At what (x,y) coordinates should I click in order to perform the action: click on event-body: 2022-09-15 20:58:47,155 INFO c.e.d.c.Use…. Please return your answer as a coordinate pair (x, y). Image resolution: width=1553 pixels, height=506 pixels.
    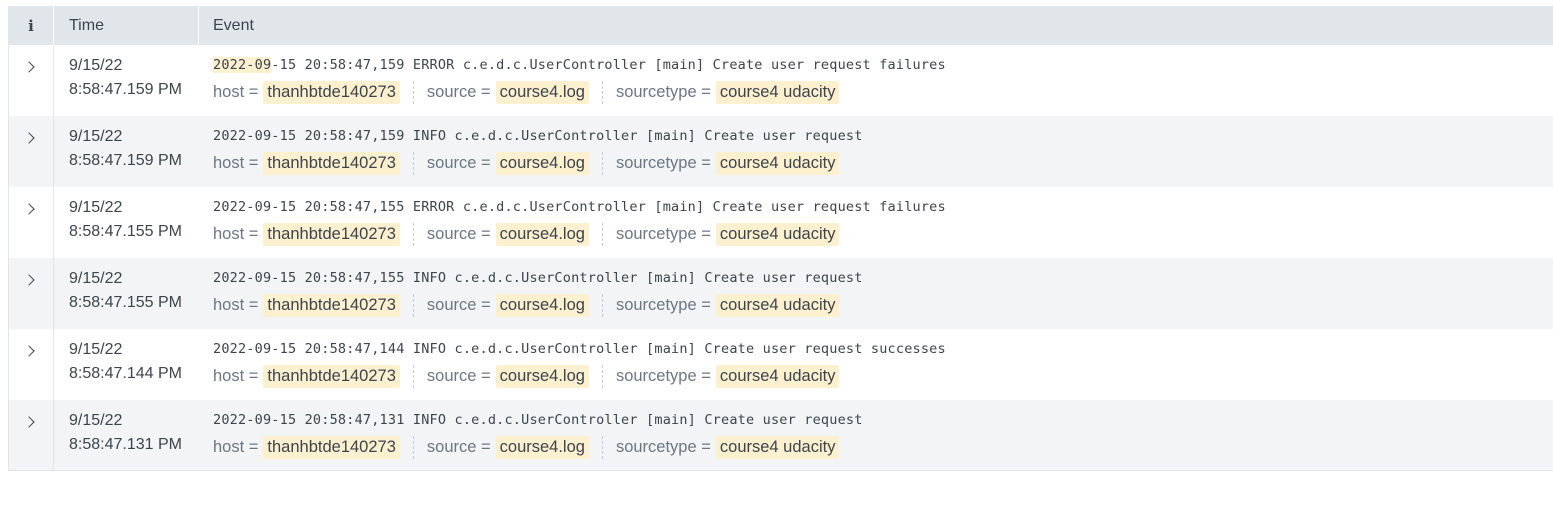
    Looking at the image, I should click on (876, 293).